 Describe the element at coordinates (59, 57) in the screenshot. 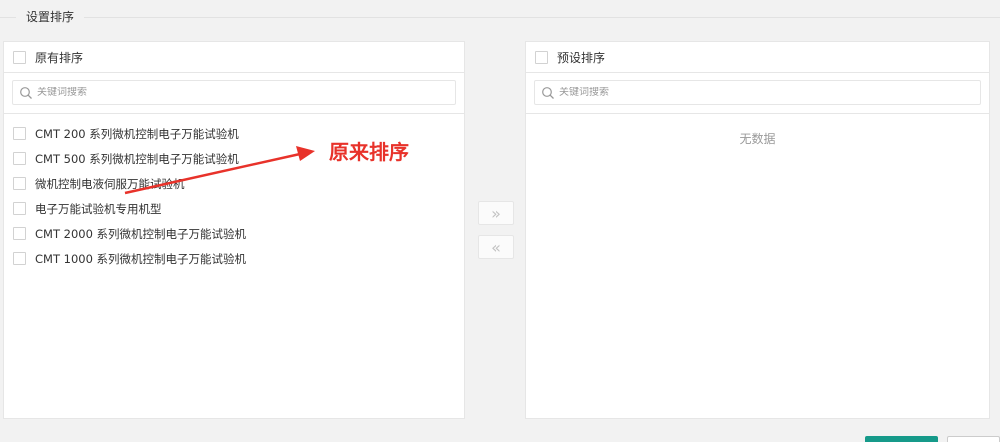

I see `source-panel-title: 原有排序` at that location.